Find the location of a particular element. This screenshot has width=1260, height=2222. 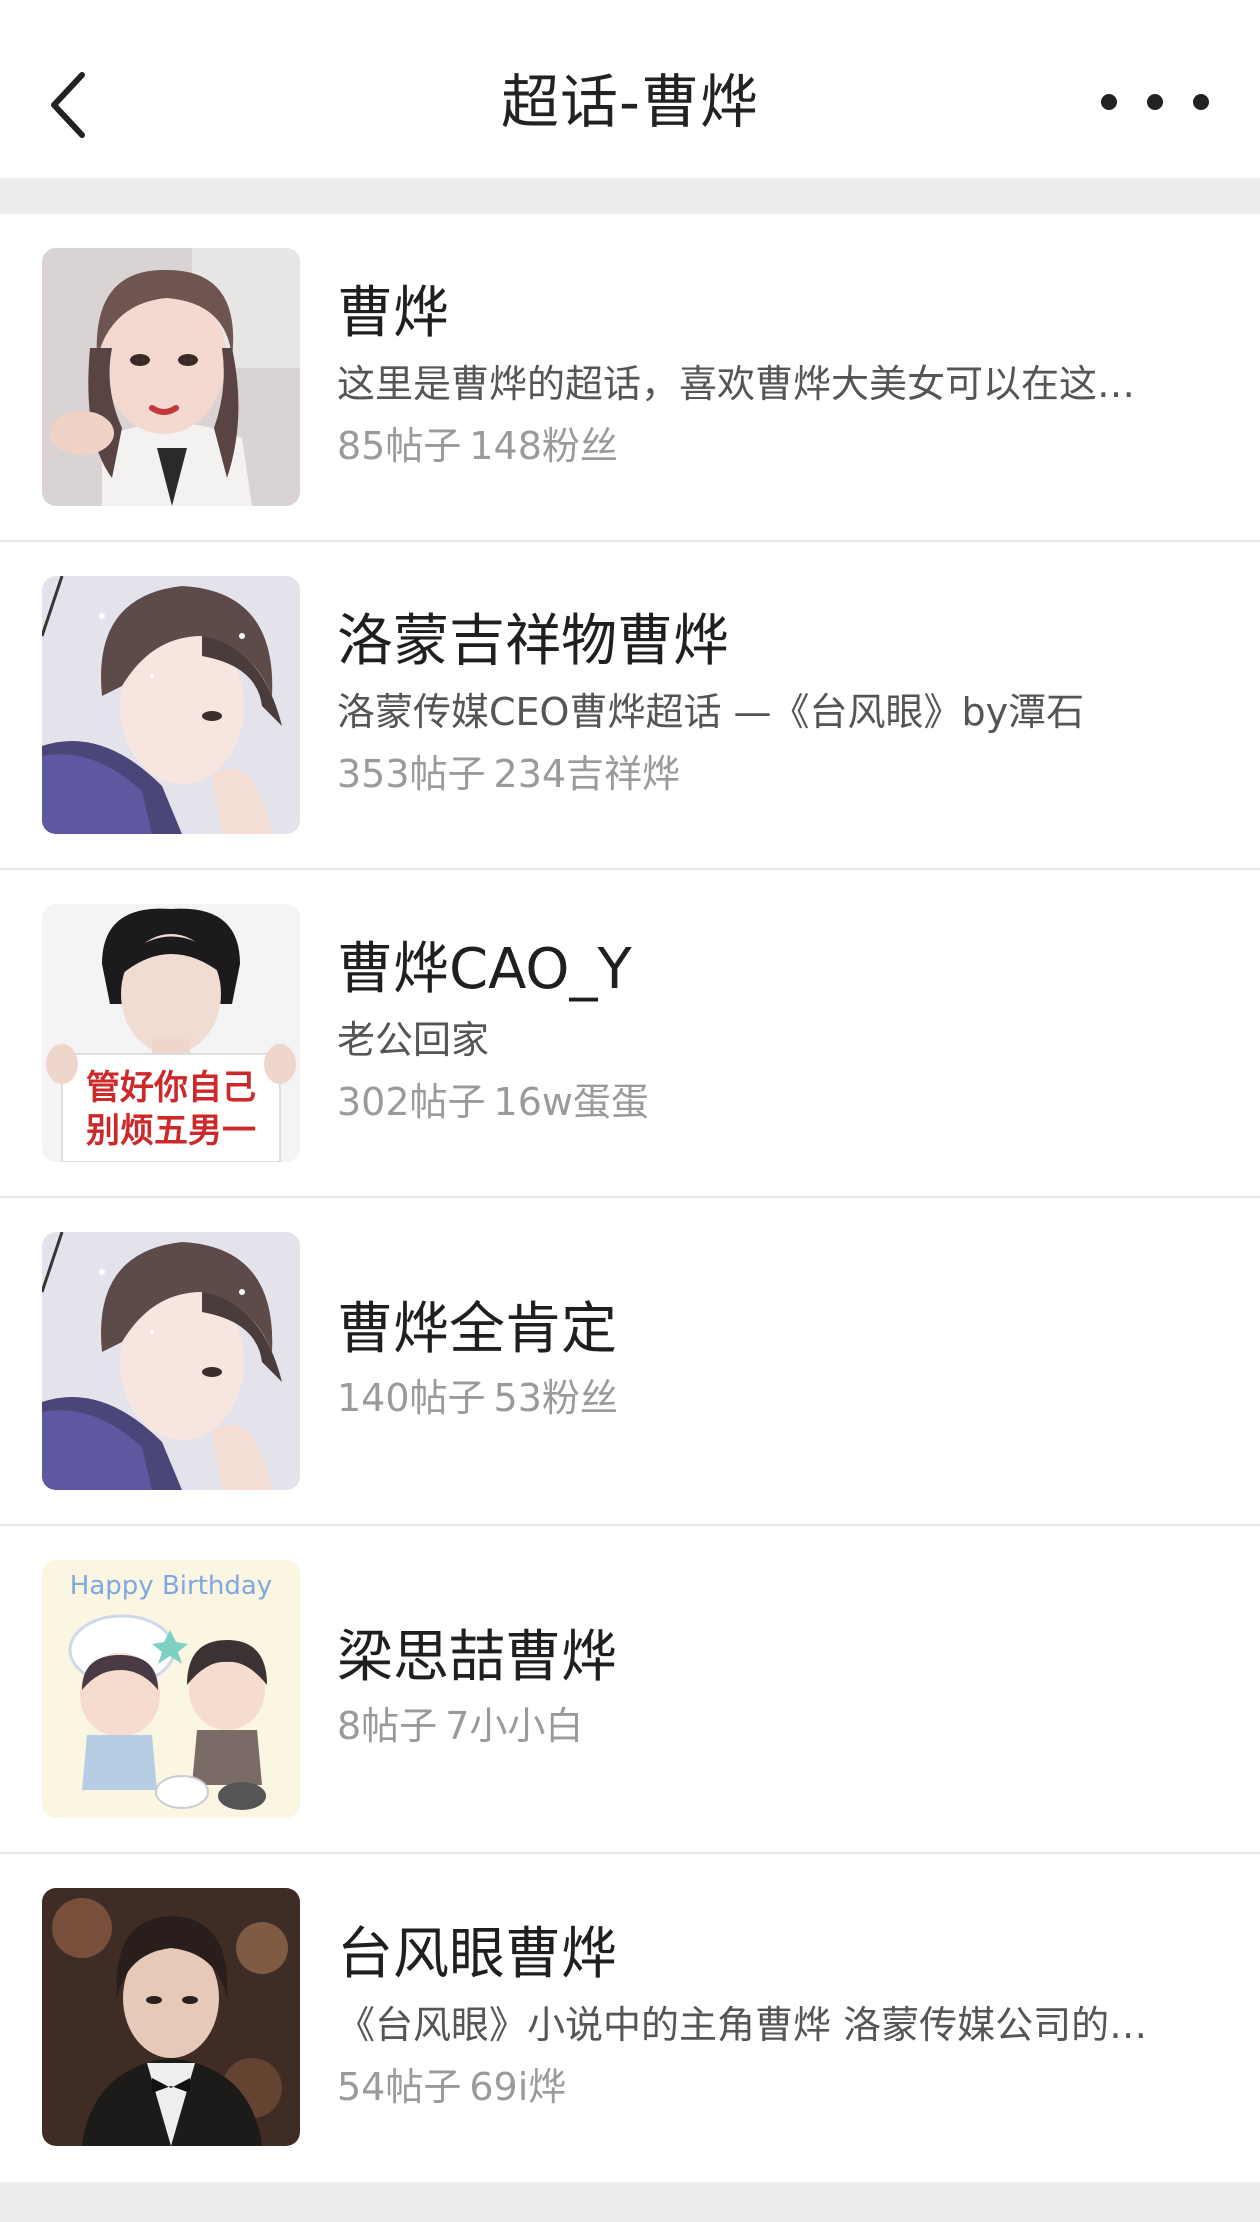

birthday-text: Happy Birthday is located at coordinates (171, 1586).